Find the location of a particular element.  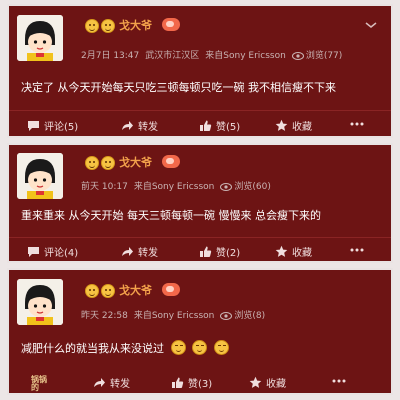

like-label: 赞(3) is located at coordinates (200, 384).